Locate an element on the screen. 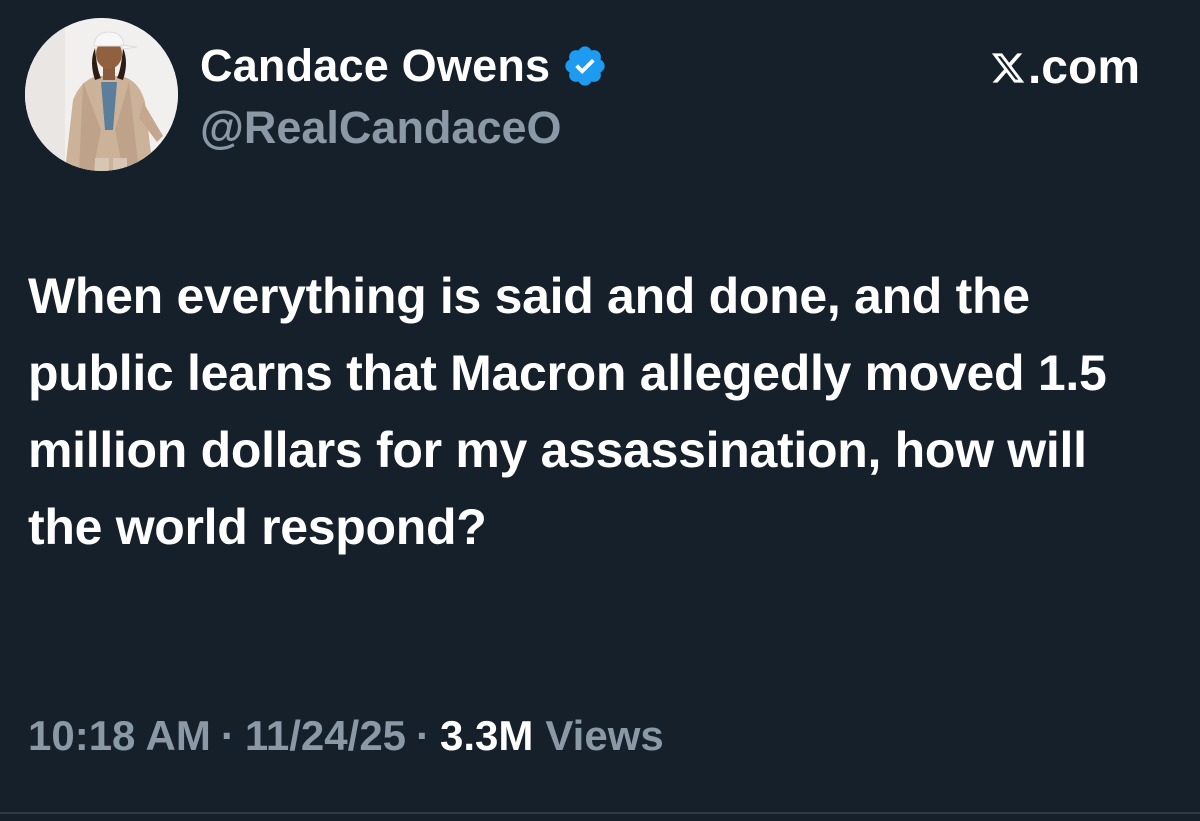 This screenshot has width=1200, height=821. avatar-image is located at coordinates (101, 94).